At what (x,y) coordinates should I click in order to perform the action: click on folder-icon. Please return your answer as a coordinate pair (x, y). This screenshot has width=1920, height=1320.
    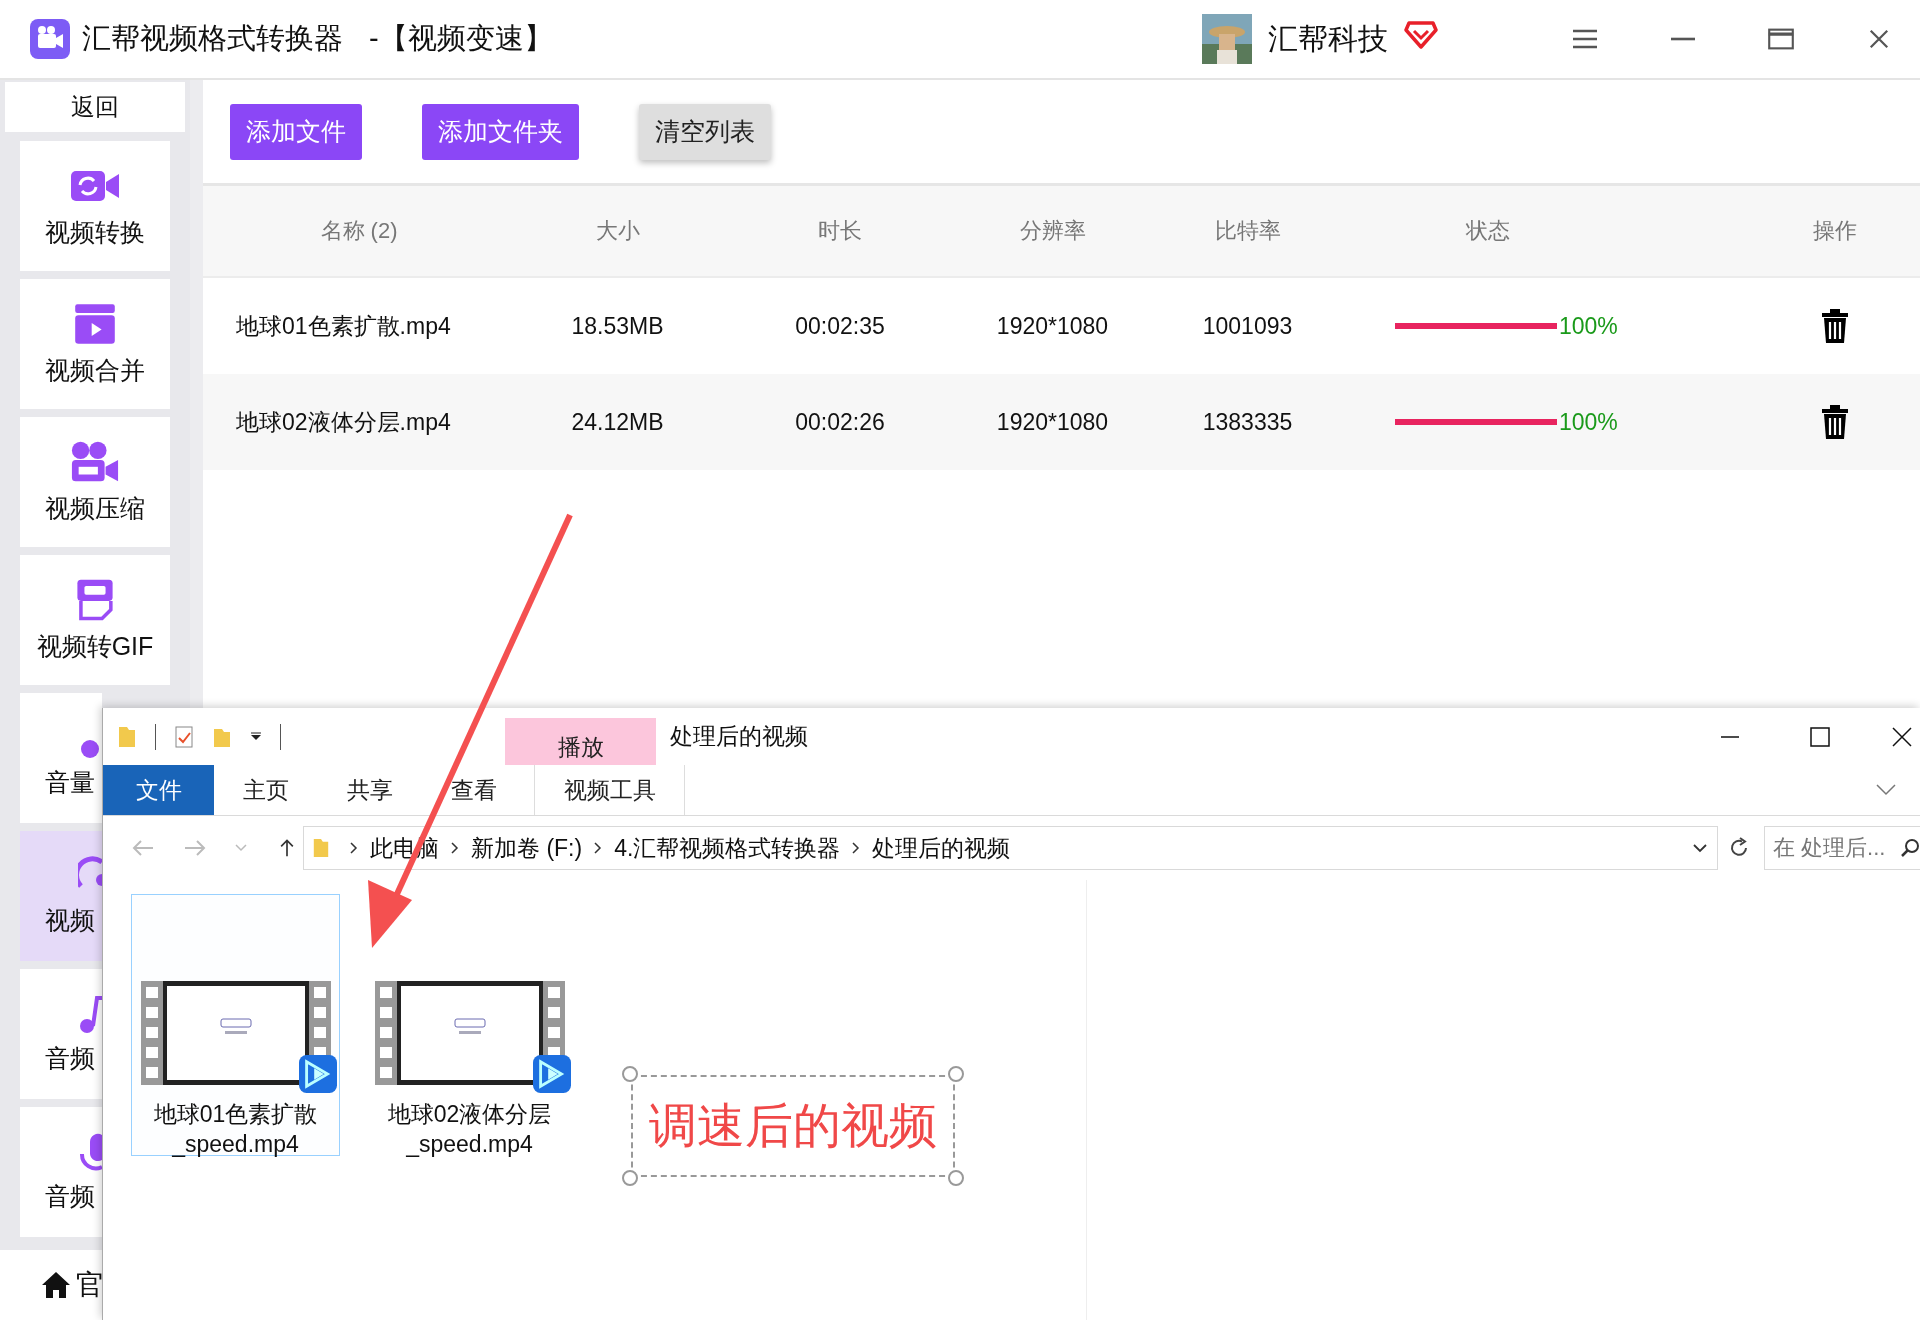
    Looking at the image, I should click on (321, 848).